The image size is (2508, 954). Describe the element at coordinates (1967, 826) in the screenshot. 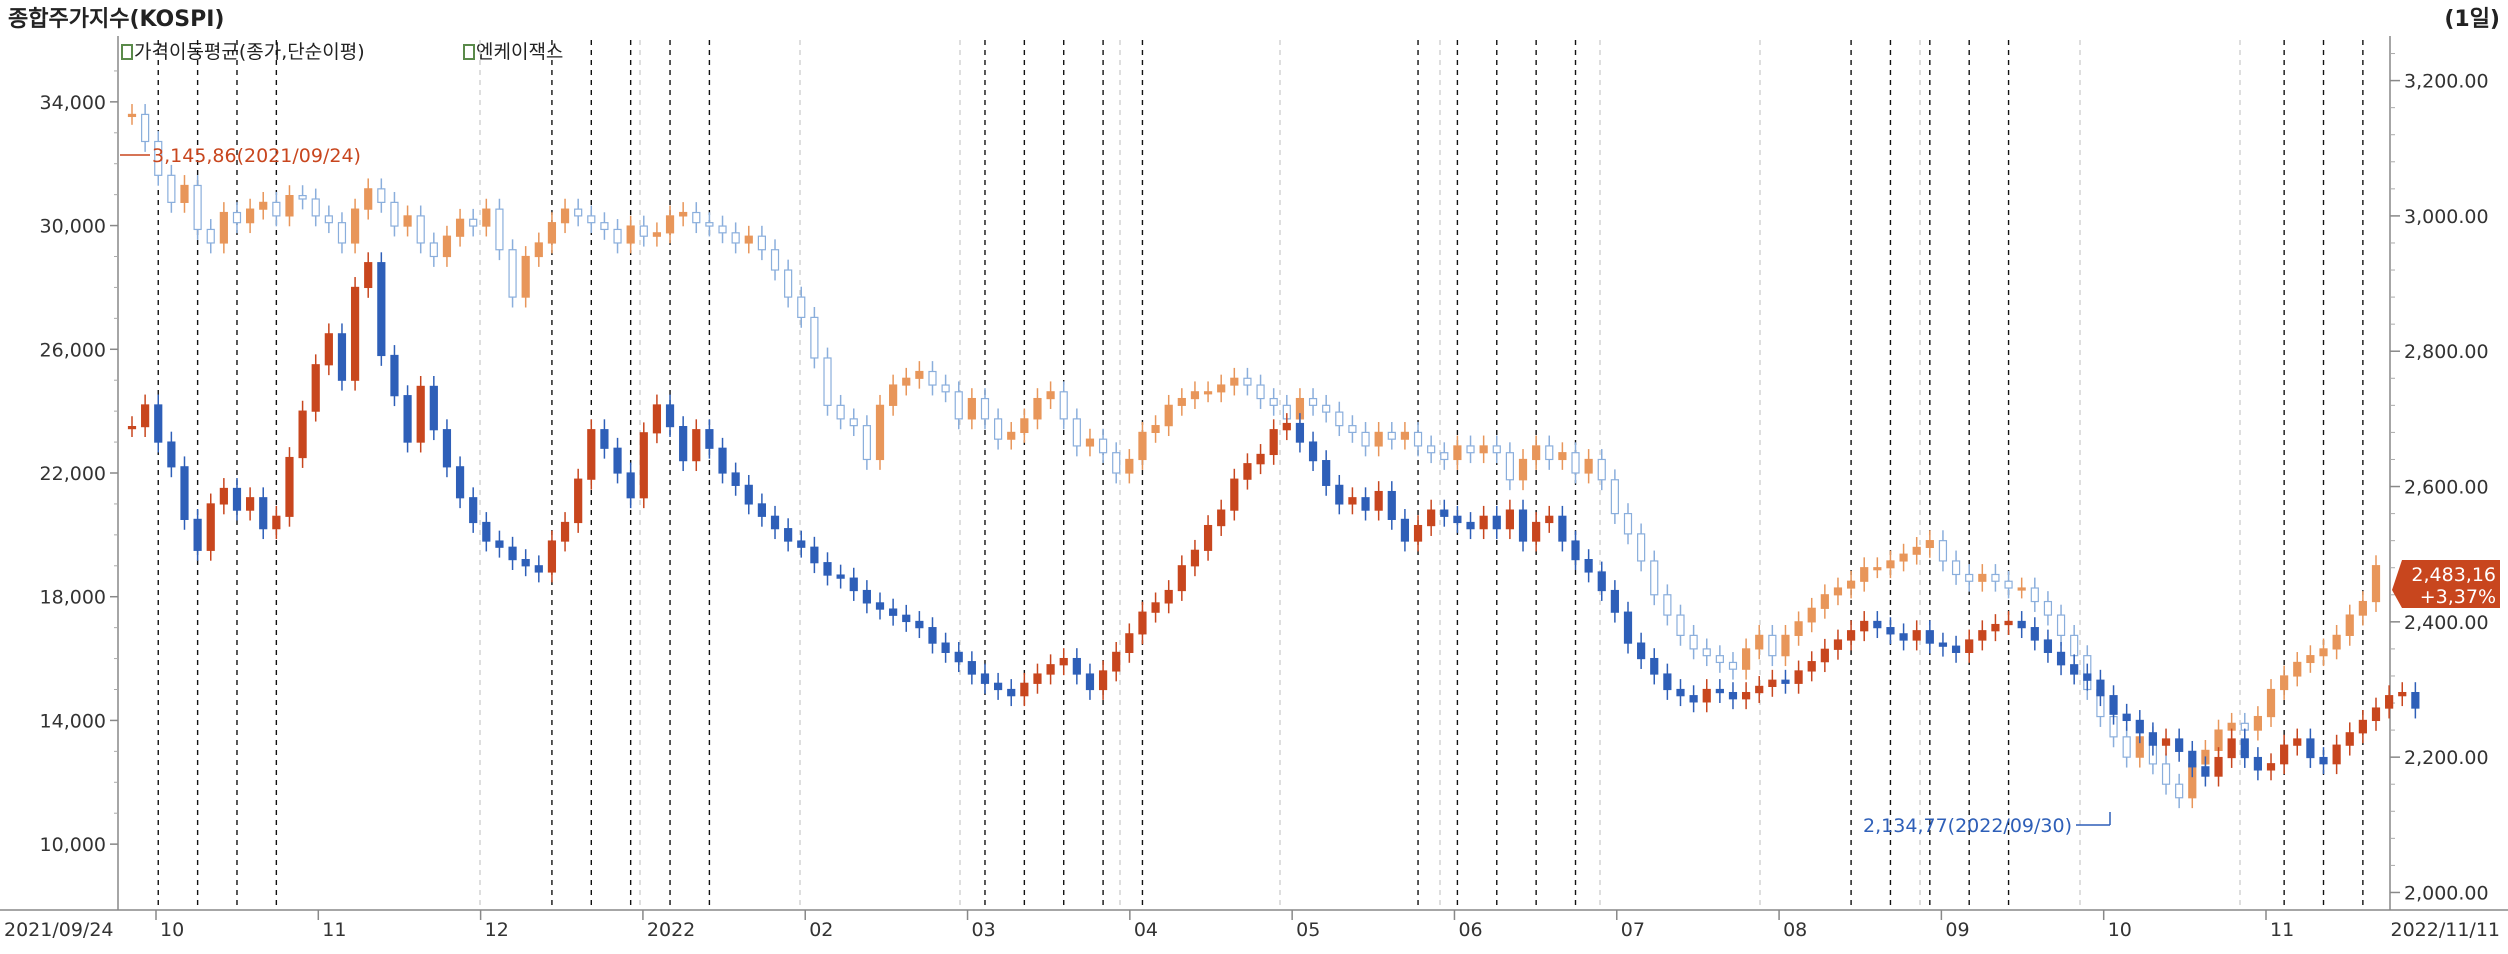

I see `low-annotation-label: 2,134,77(2022/09/30)` at that location.